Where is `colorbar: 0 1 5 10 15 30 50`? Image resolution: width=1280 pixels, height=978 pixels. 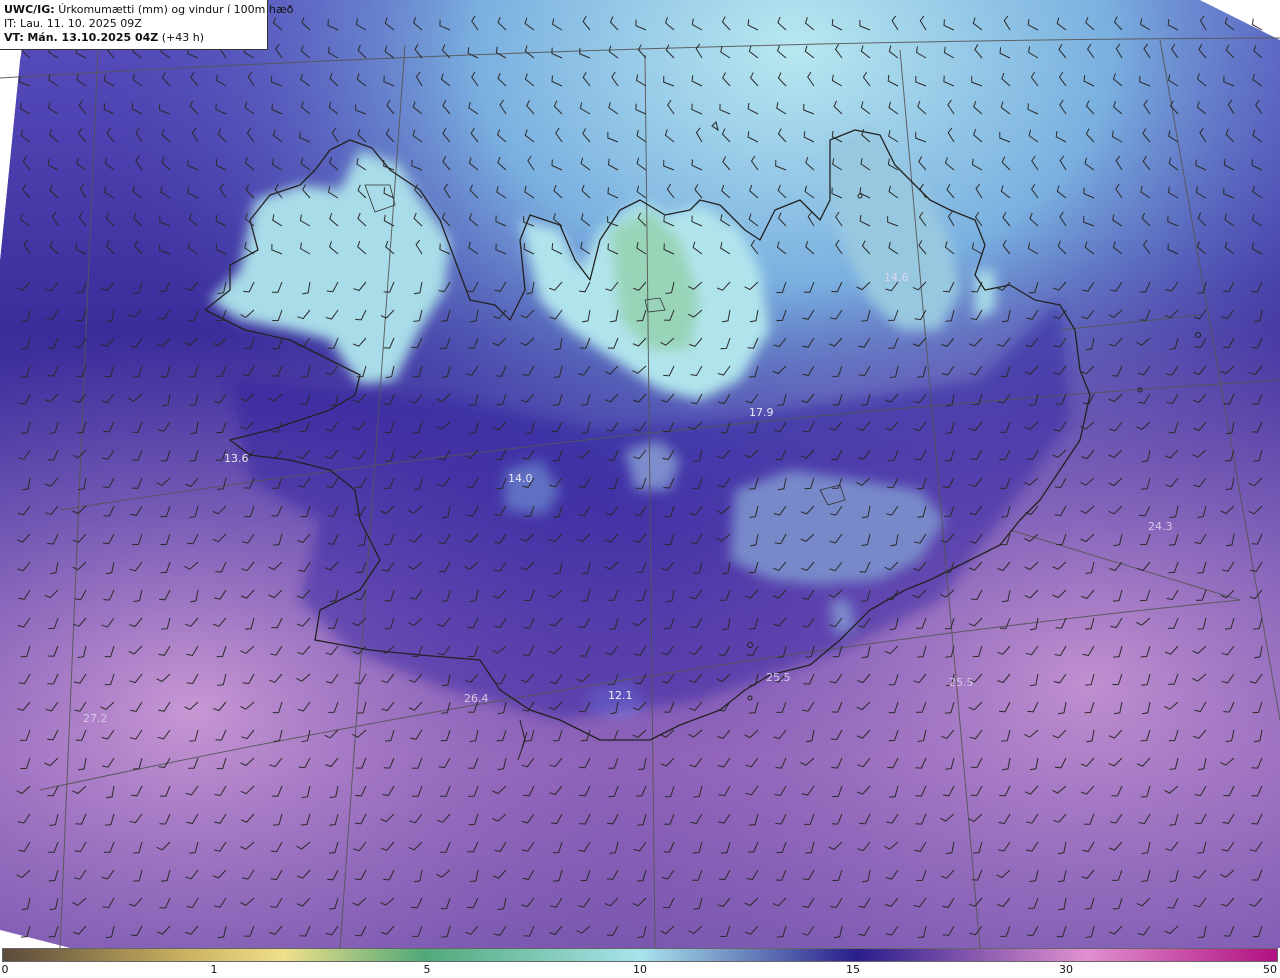 colorbar: 0 1 5 10 15 30 50 is located at coordinates (640, 963).